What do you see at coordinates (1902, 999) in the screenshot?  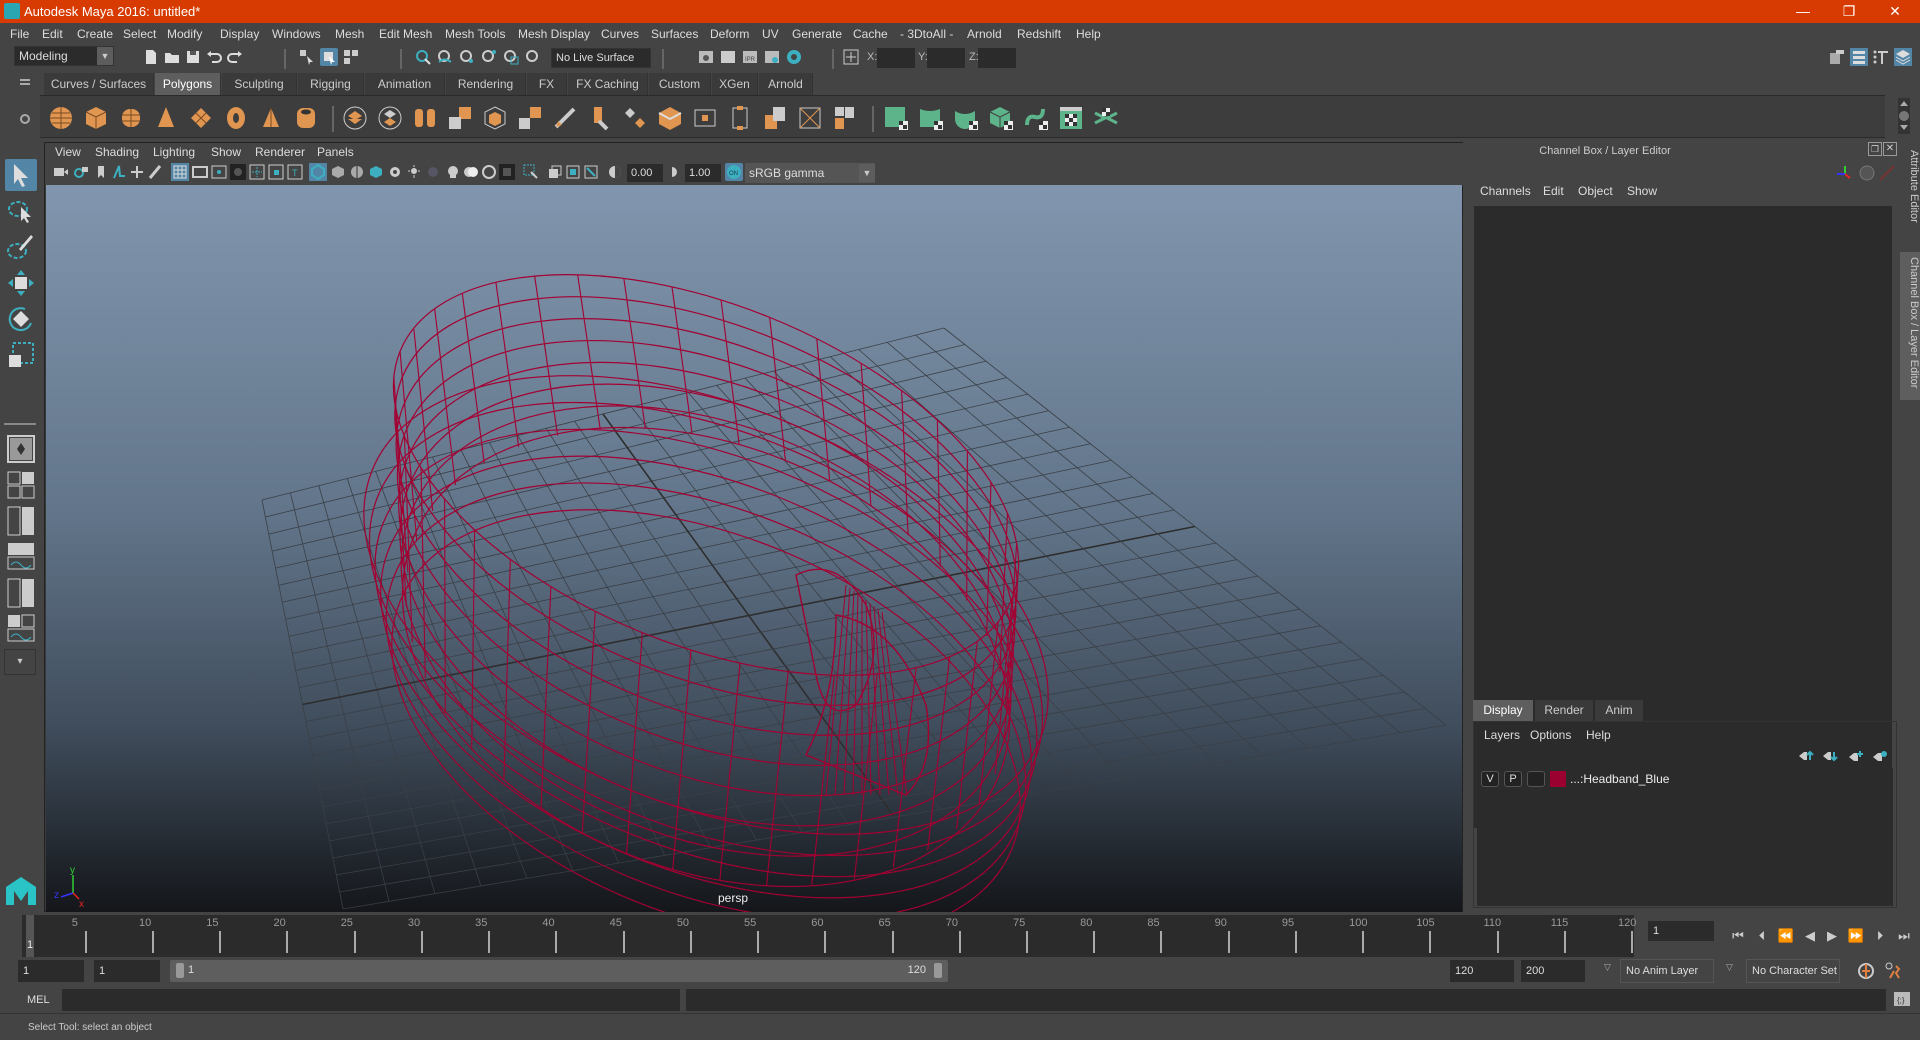 I see `script-editor-icon: {;}` at bounding box center [1902, 999].